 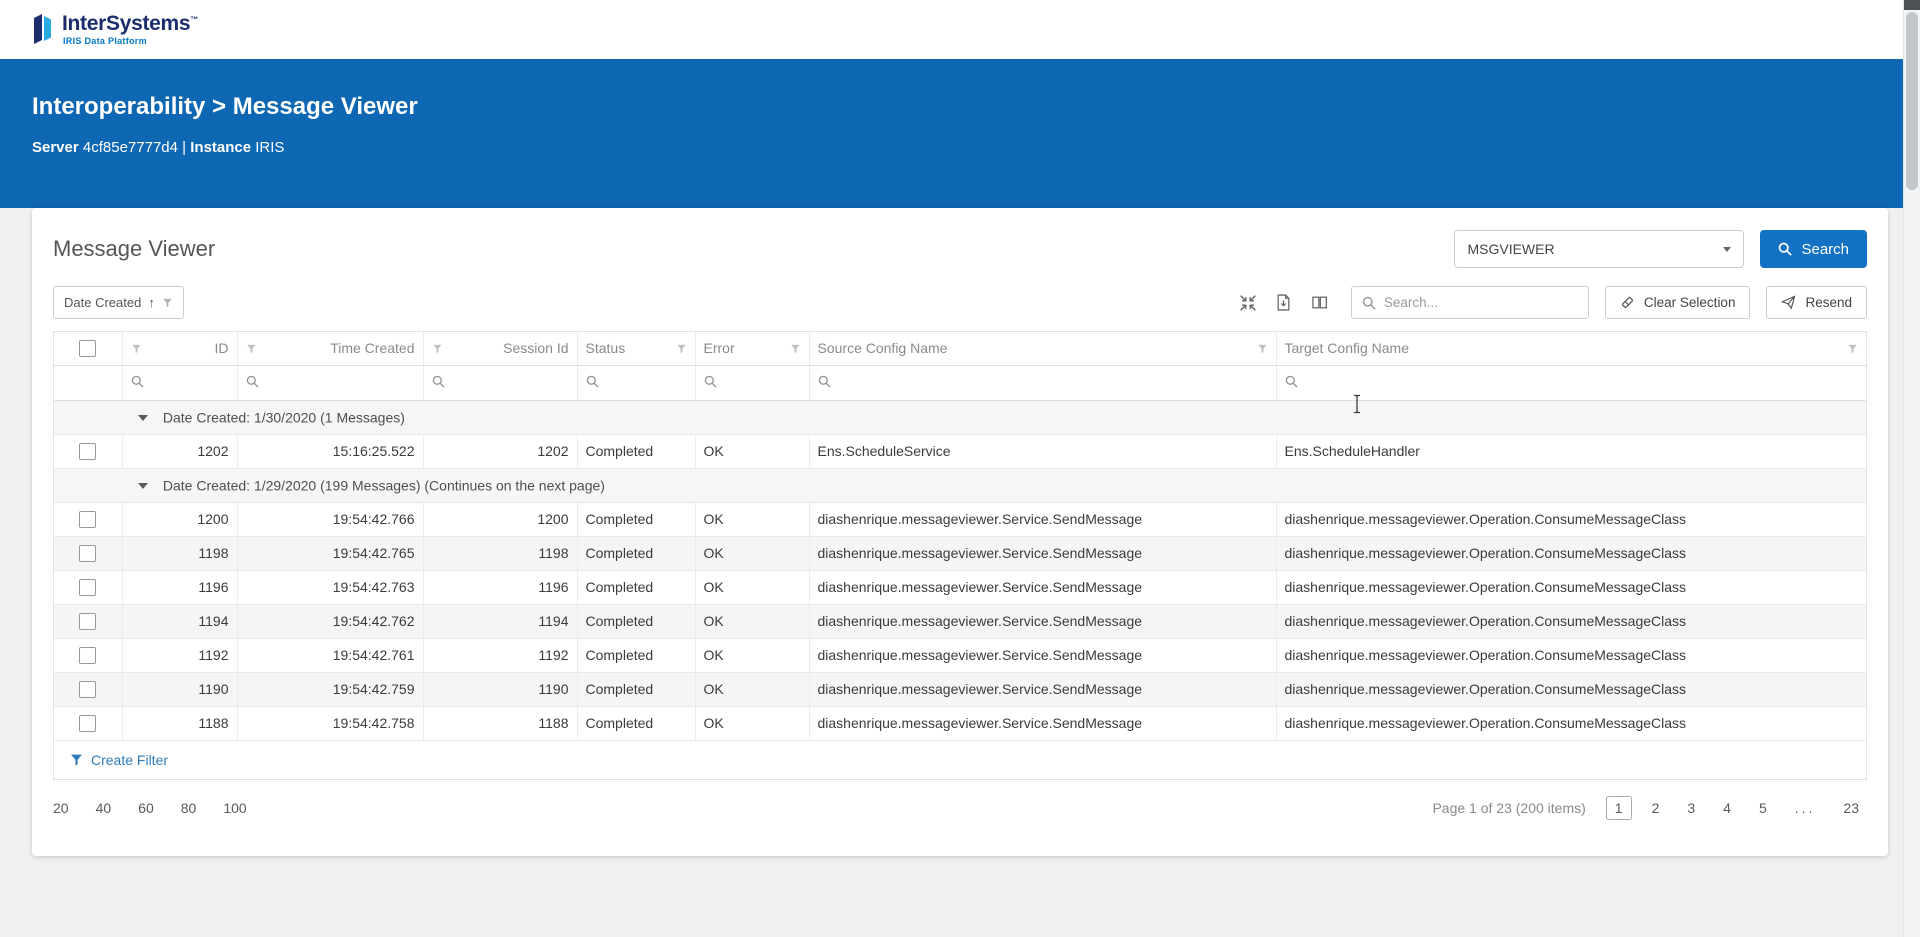 I want to click on page-button-1: 1, so click(x=1618, y=807).